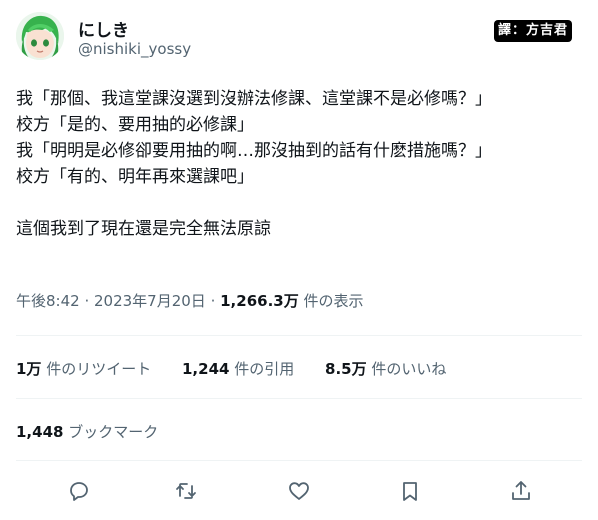 The height and width of the screenshot is (520, 598). I want to click on likes-count: 8.5万, so click(346, 369).